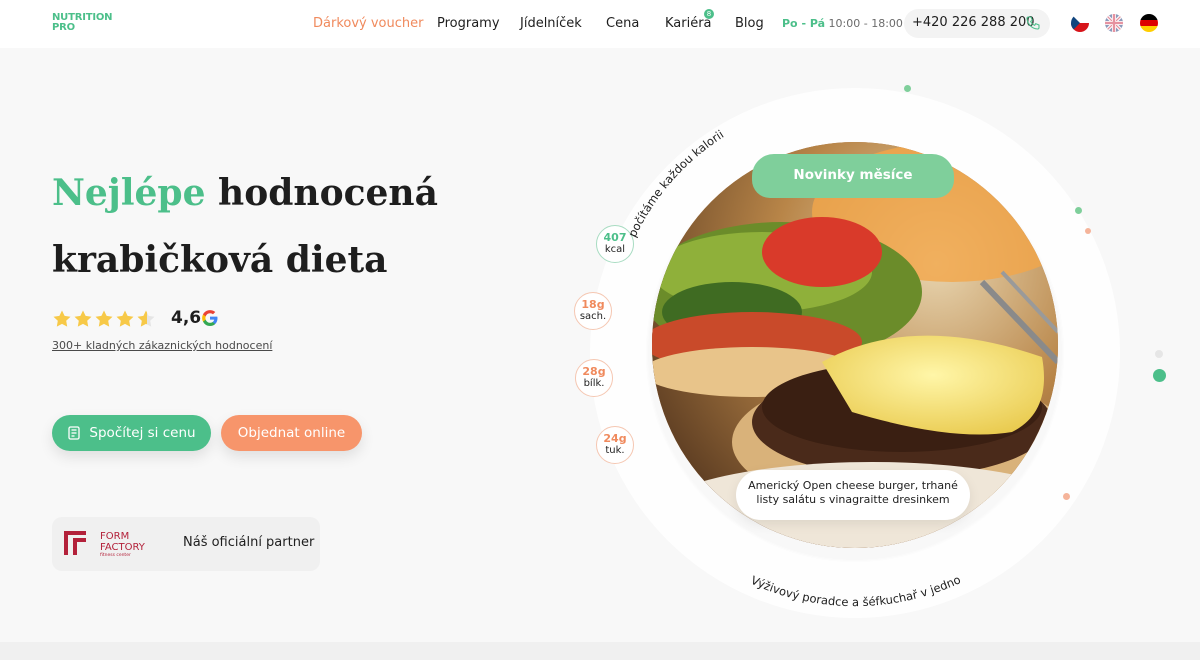  I want to click on hero-headline: Nejlépe hodnocená krabičková dieta, so click(262, 227).